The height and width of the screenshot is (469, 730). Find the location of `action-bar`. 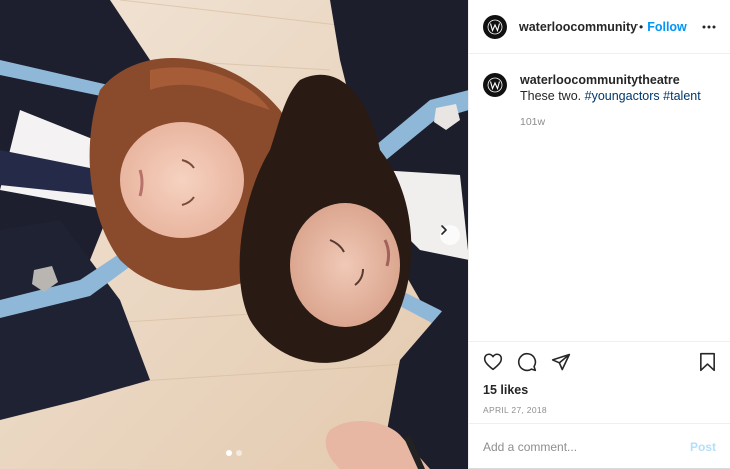

action-bar is located at coordinates (599, 361).